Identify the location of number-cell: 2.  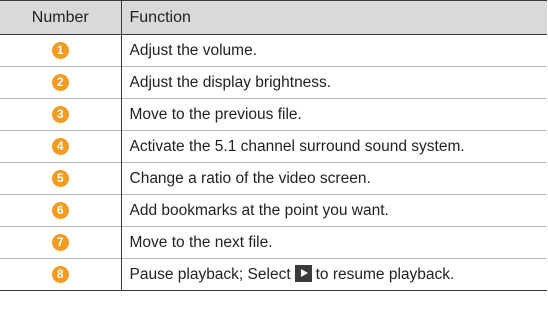
(61, 82).